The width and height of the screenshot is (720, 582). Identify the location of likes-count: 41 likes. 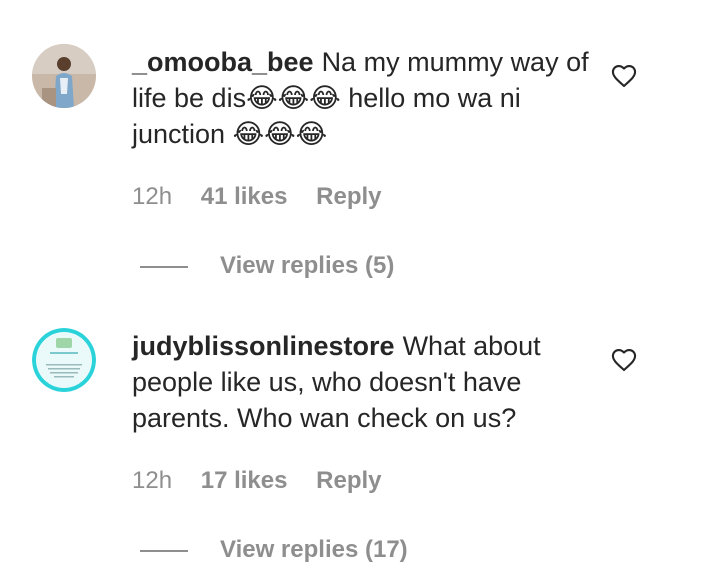
(244, 197).